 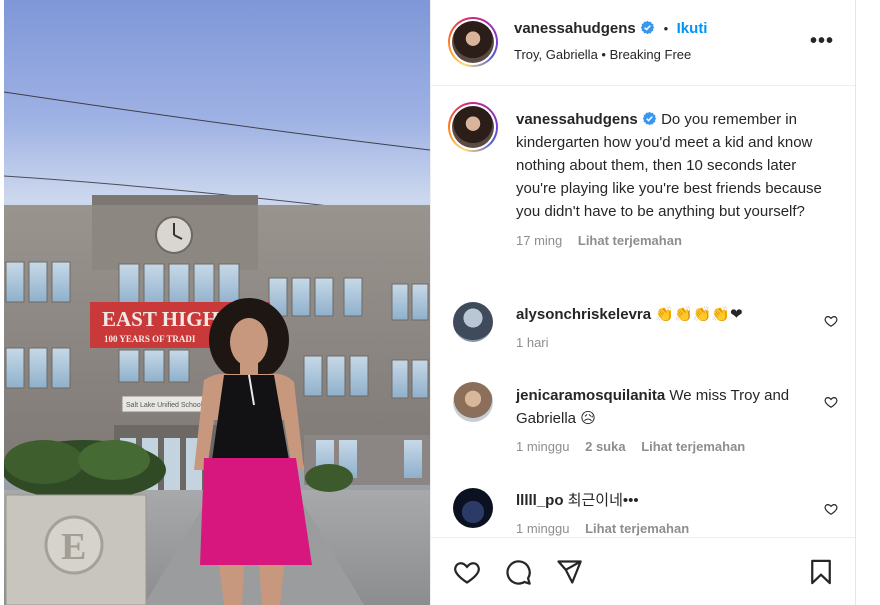 I want to click on bookmark-icon, so click(x=821, y=572).